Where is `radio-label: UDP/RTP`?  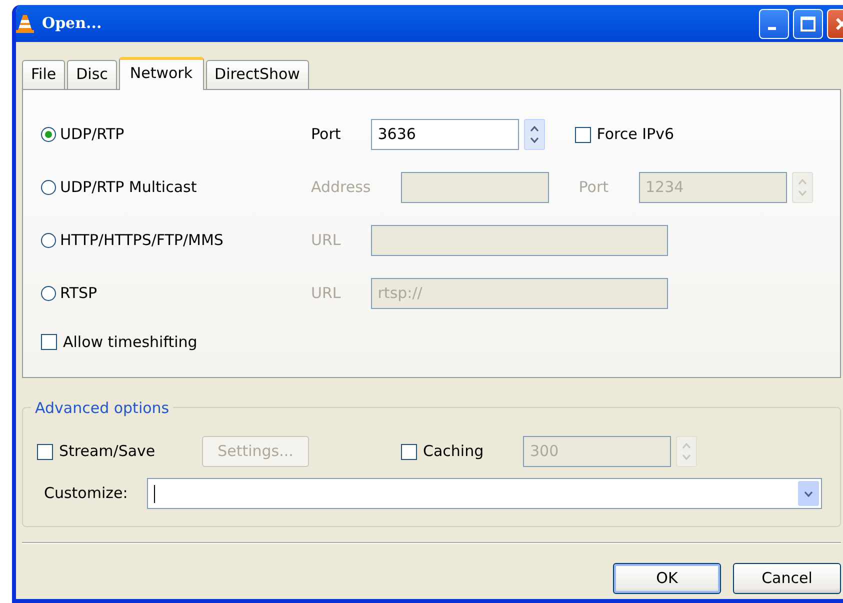 radio-label: UDP/RTP is located at coordinates (92, 135).